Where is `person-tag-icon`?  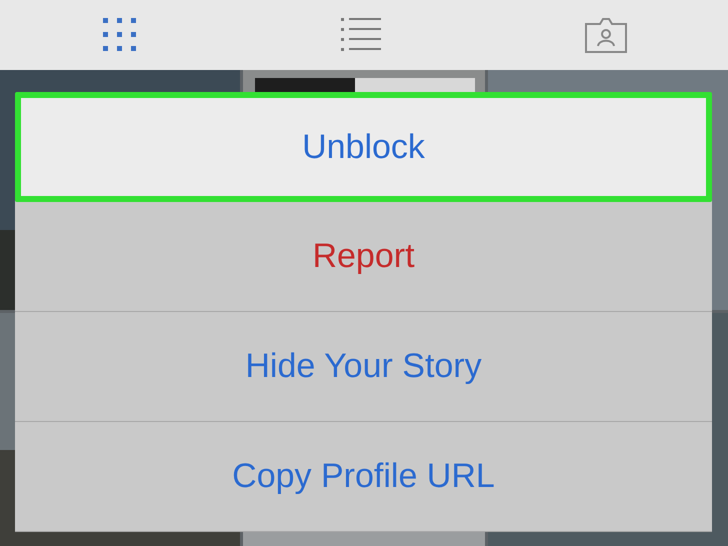
person-tag-icon is located at coordinates (606, 35).